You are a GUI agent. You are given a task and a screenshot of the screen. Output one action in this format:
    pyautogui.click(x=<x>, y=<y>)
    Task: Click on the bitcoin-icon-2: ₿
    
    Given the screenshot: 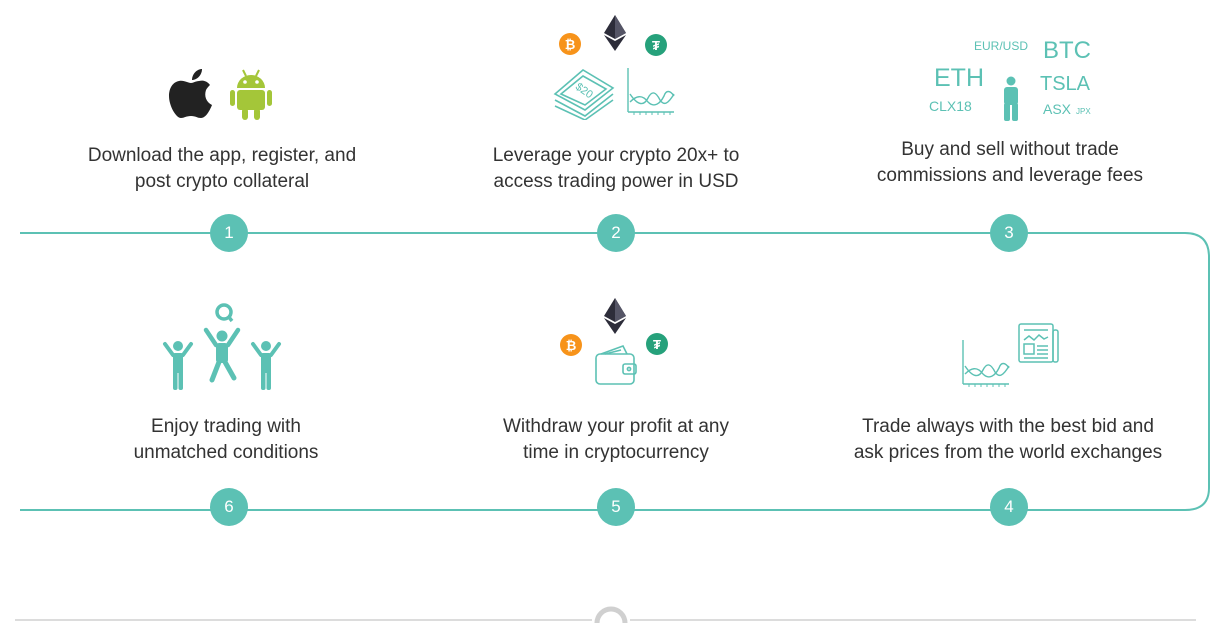 What is the action you would take?
    pyautogui.click(x=571, y=345)
    